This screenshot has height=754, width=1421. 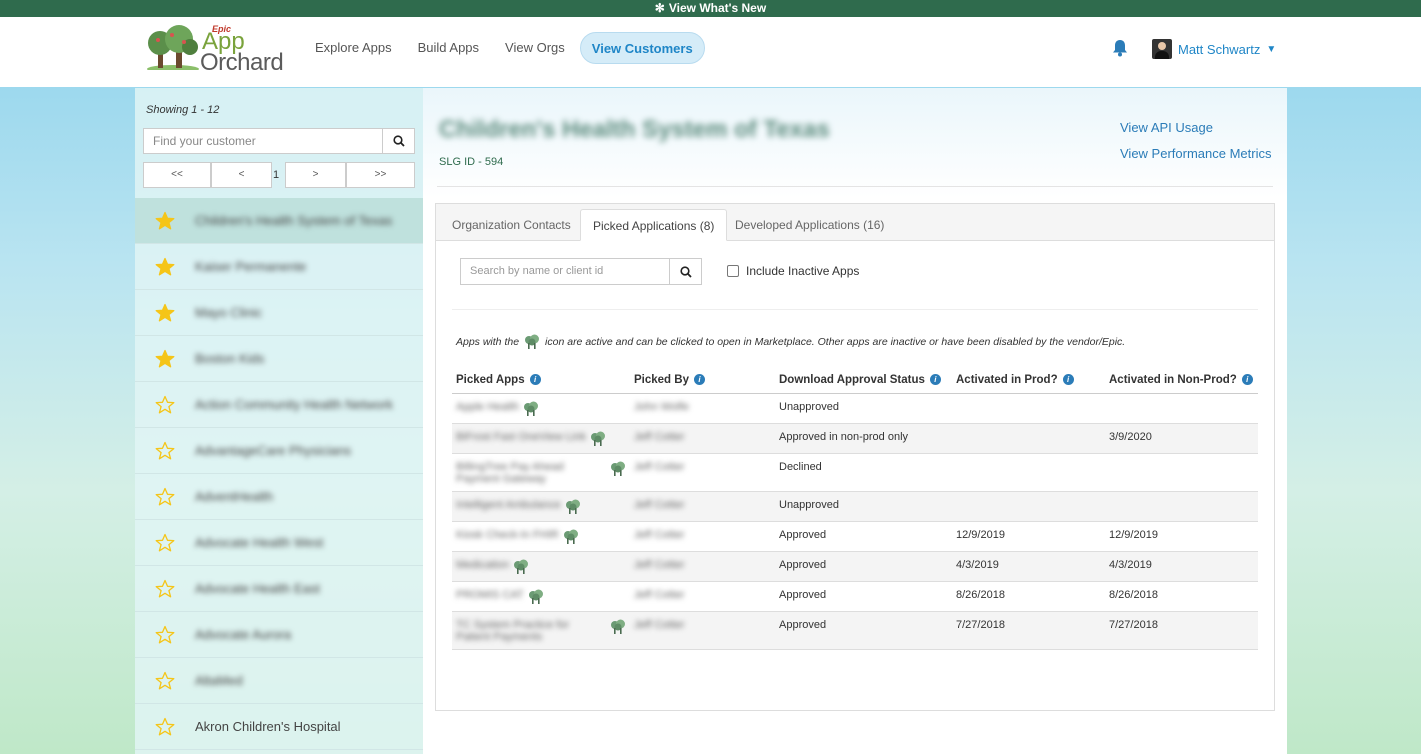 What do you see at coordinates (380, 175) in the screenshot?
I see `last-page-button: >>` at bounding box center [380, 175].